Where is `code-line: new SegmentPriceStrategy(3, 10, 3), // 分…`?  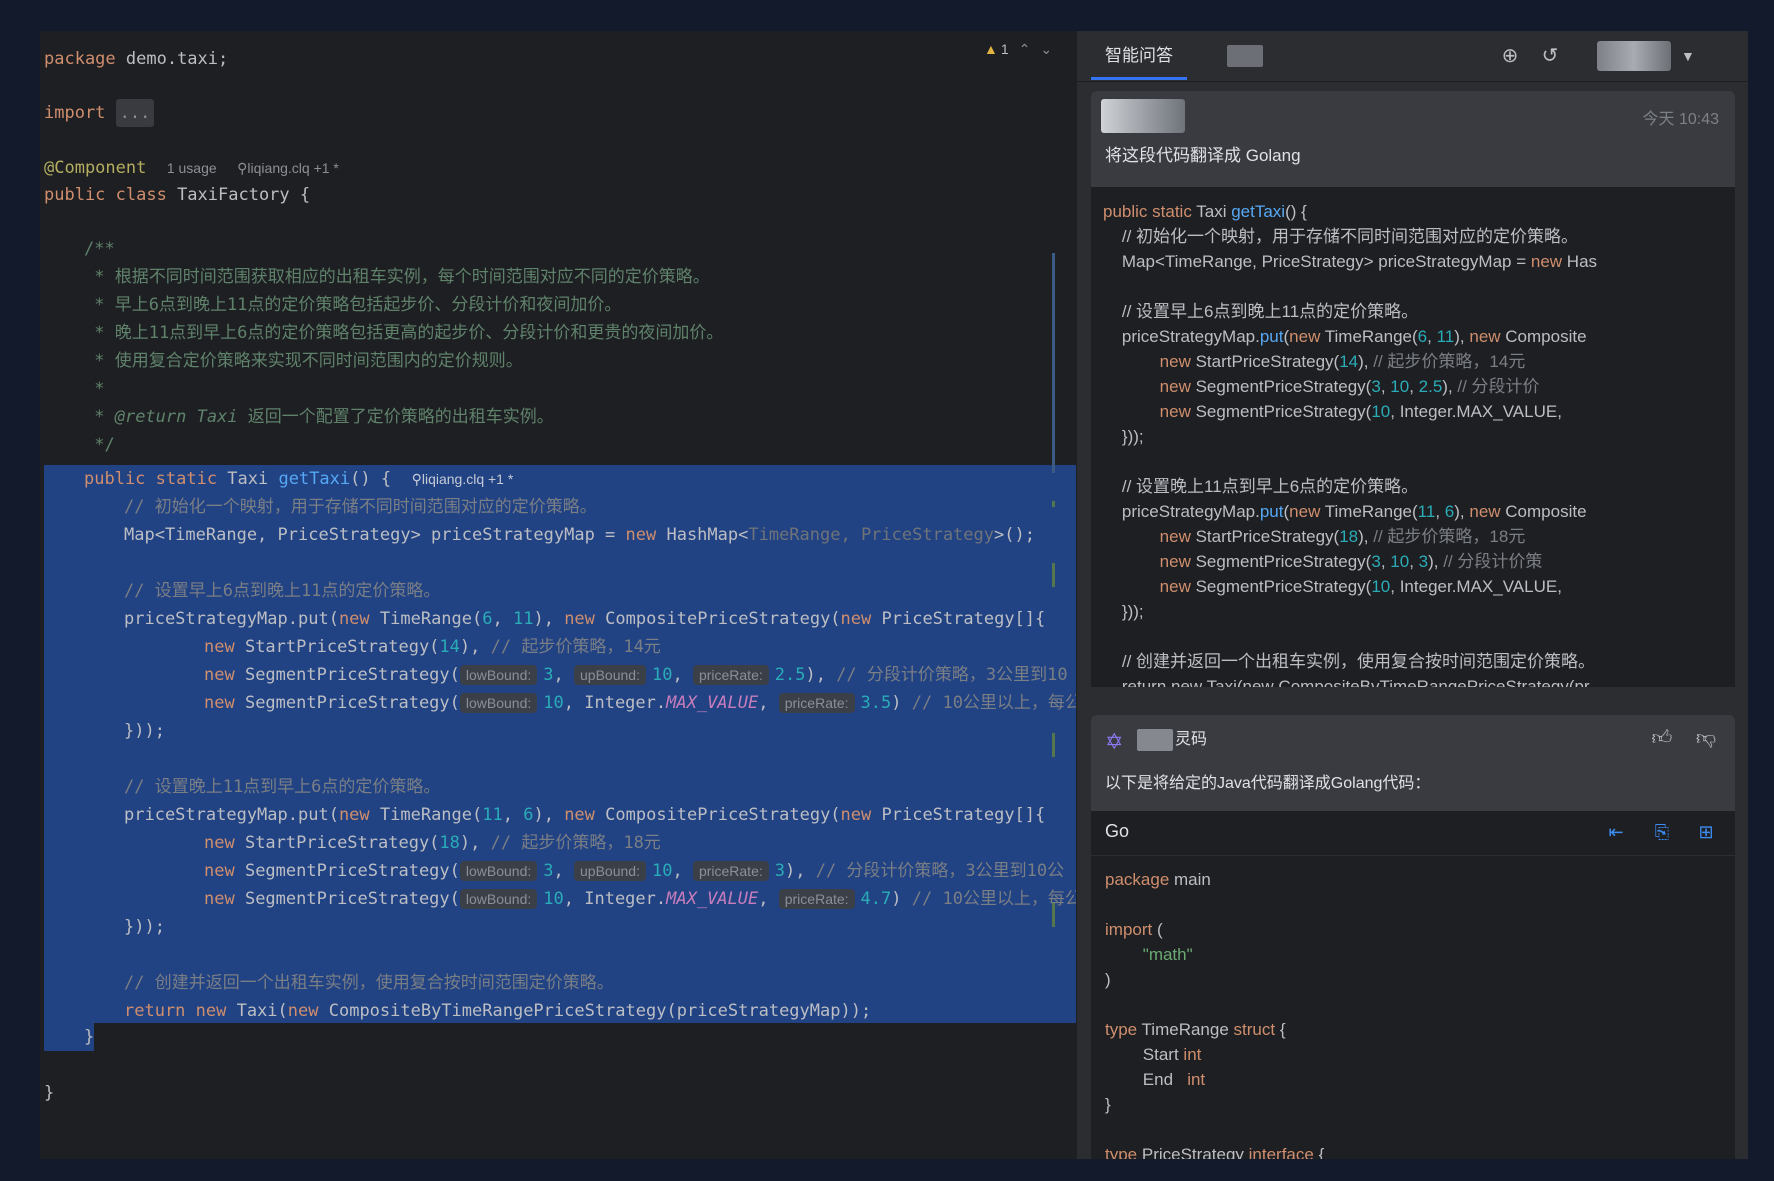 code-line: new SegmentPriceStrategy(3, 10, 3), // 分… is located at coordinates (1323, 561).